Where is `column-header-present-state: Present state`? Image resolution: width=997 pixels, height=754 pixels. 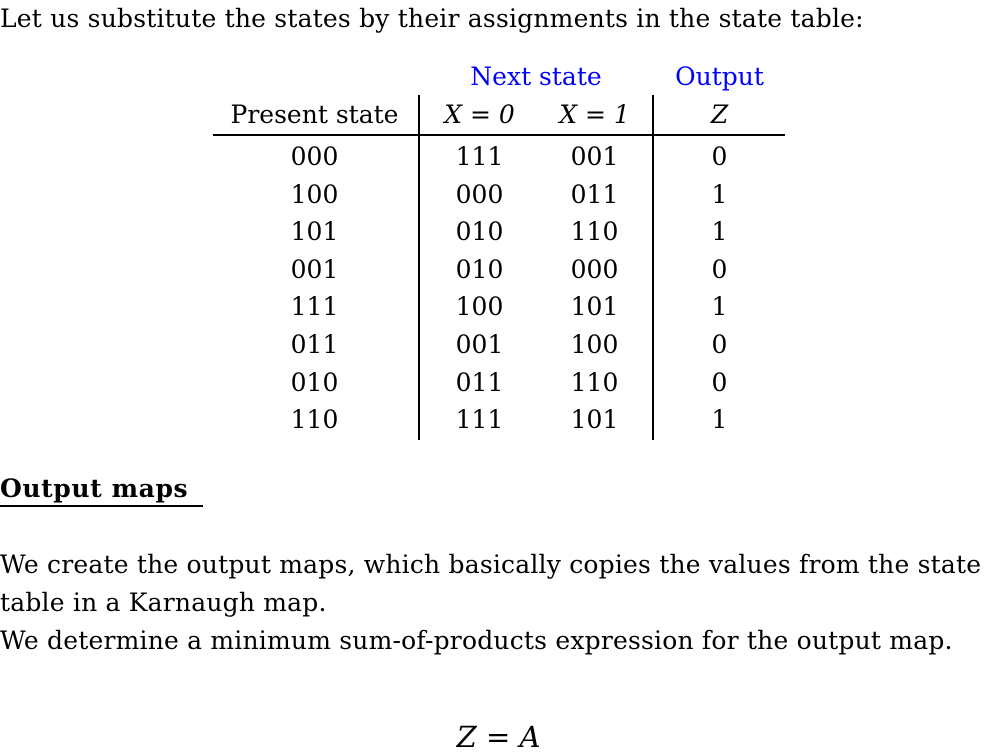 column-header-present-state: Present state is located at coordinates (314, 114).